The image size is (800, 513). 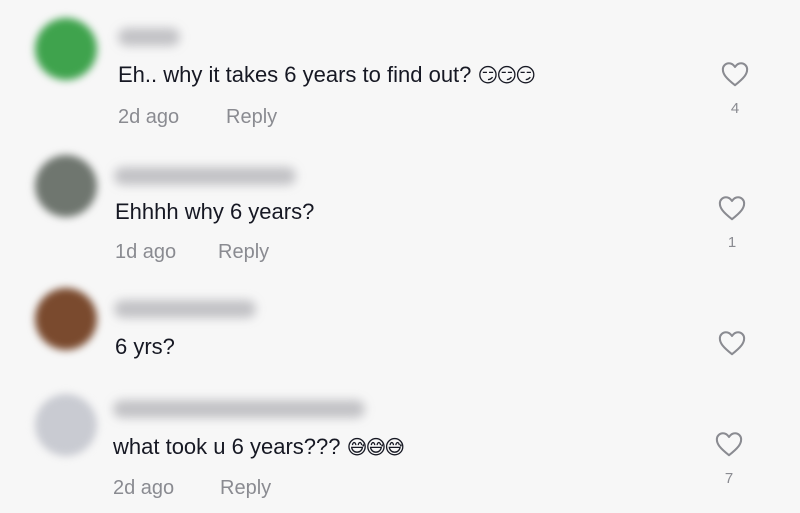 I want to click on comment-text: Ehhhh why 6 years?, so click(x=214, y=212).